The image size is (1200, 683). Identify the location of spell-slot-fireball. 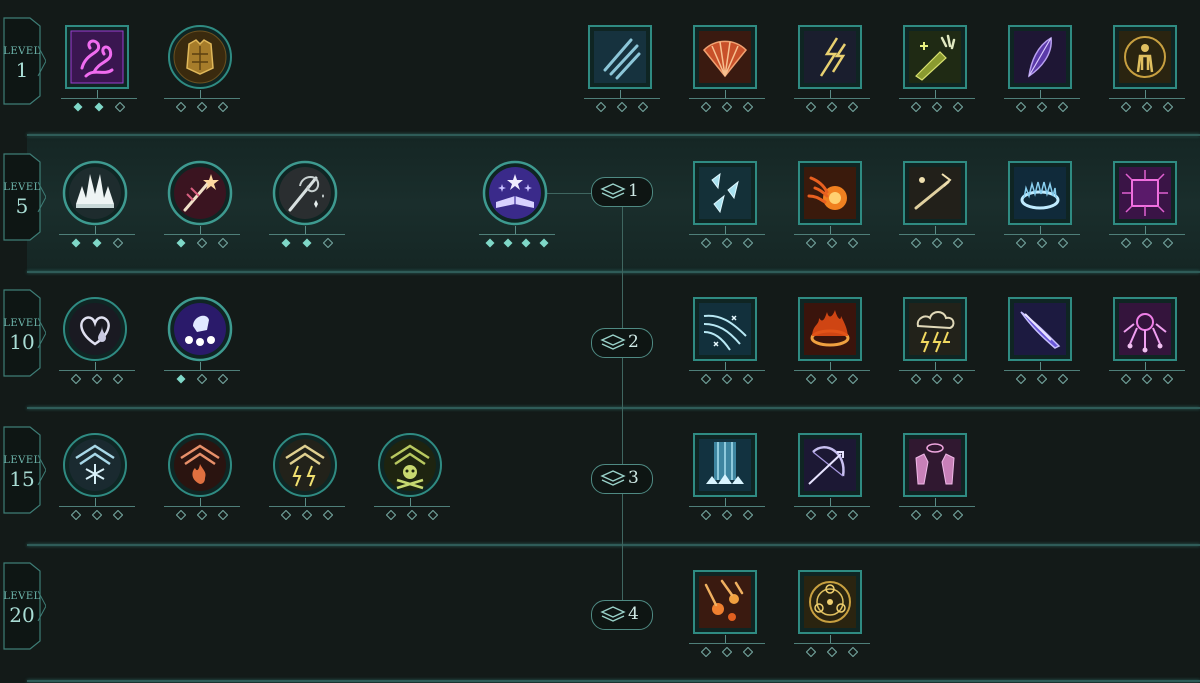
(832, 208).